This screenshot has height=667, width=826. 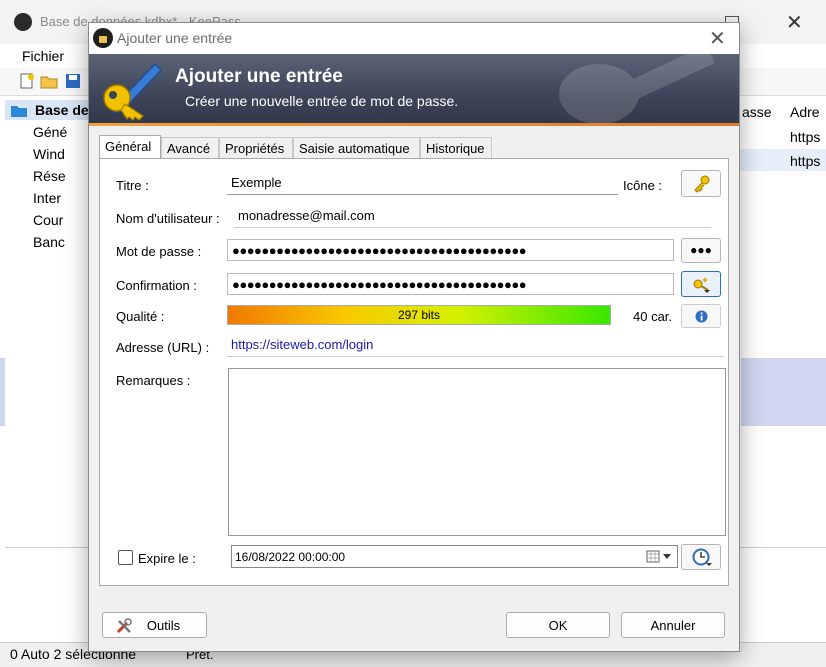 I want to click on char-count: 40 car., so click(x=653, y=316).